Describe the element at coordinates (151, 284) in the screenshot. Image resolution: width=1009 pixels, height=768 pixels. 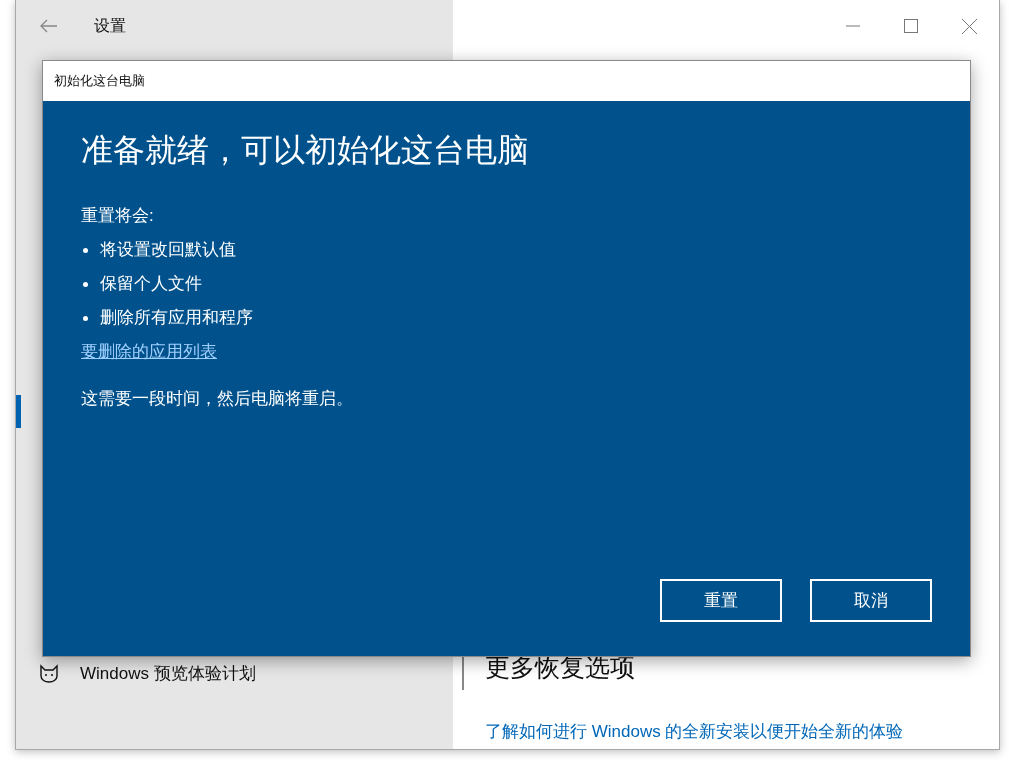
I see `list-item: 保留个人文件` at that location.